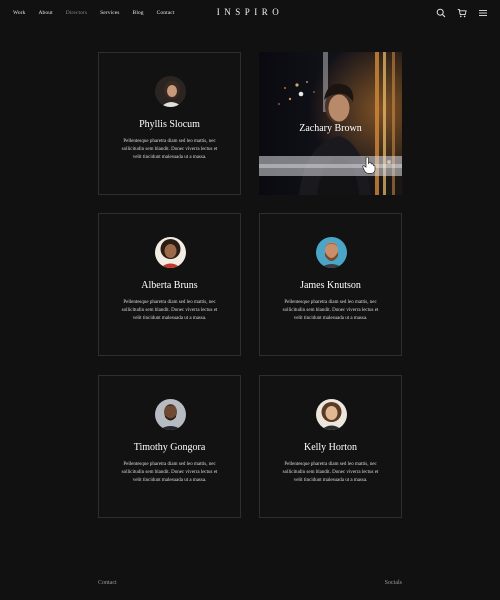 This screenshot has height=600, width=500. I want to click on header-tools, so click(462, 13).